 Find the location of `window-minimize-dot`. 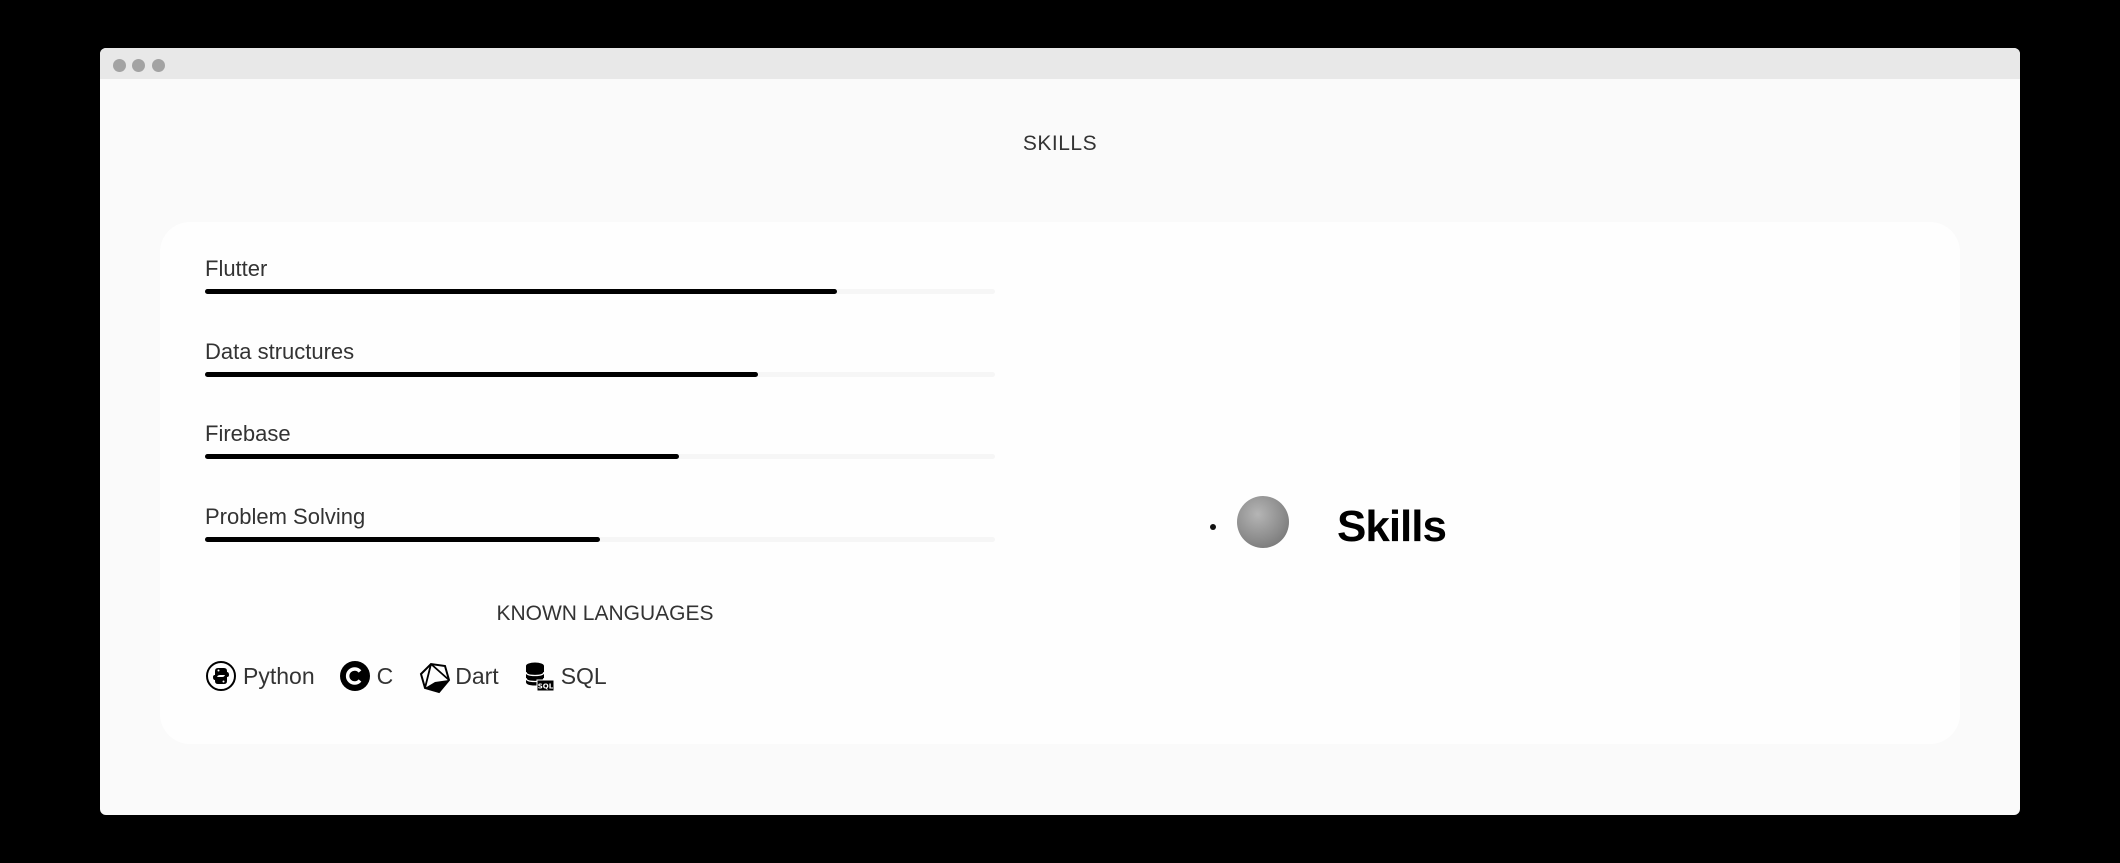

window-minimize-dot is located at coordinates (138, 65).